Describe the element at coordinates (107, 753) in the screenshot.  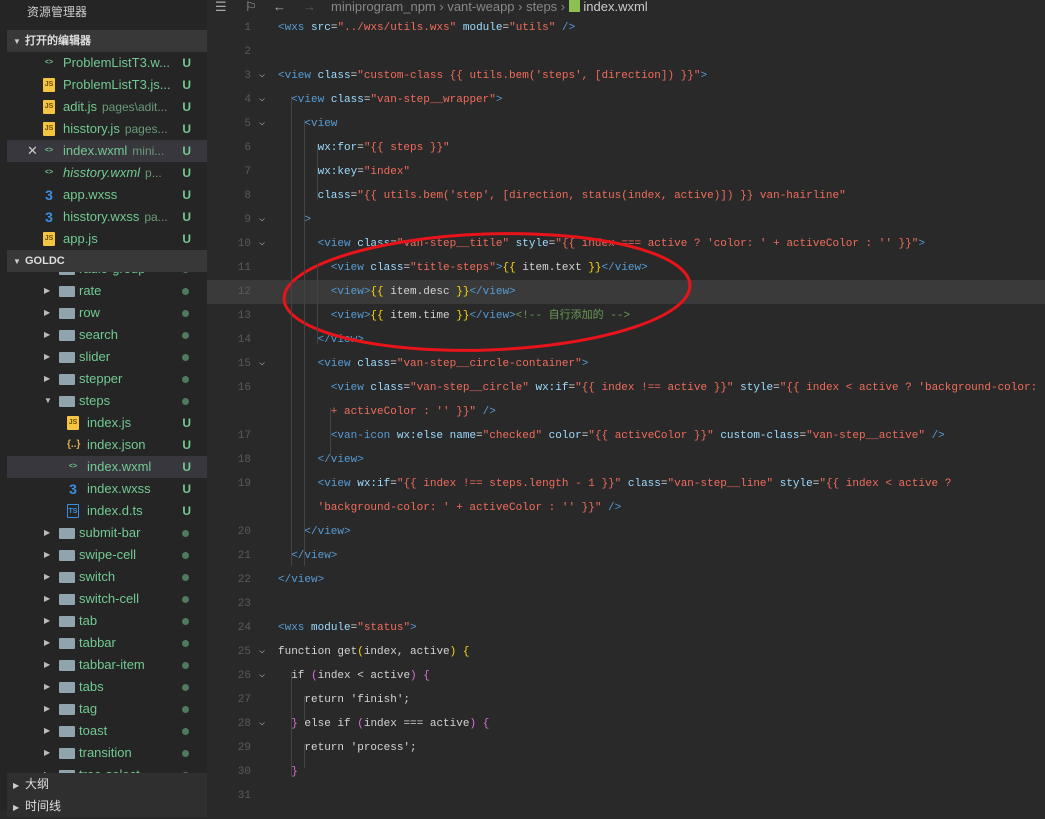
I see `tree-item: ▶ transition` at that location.